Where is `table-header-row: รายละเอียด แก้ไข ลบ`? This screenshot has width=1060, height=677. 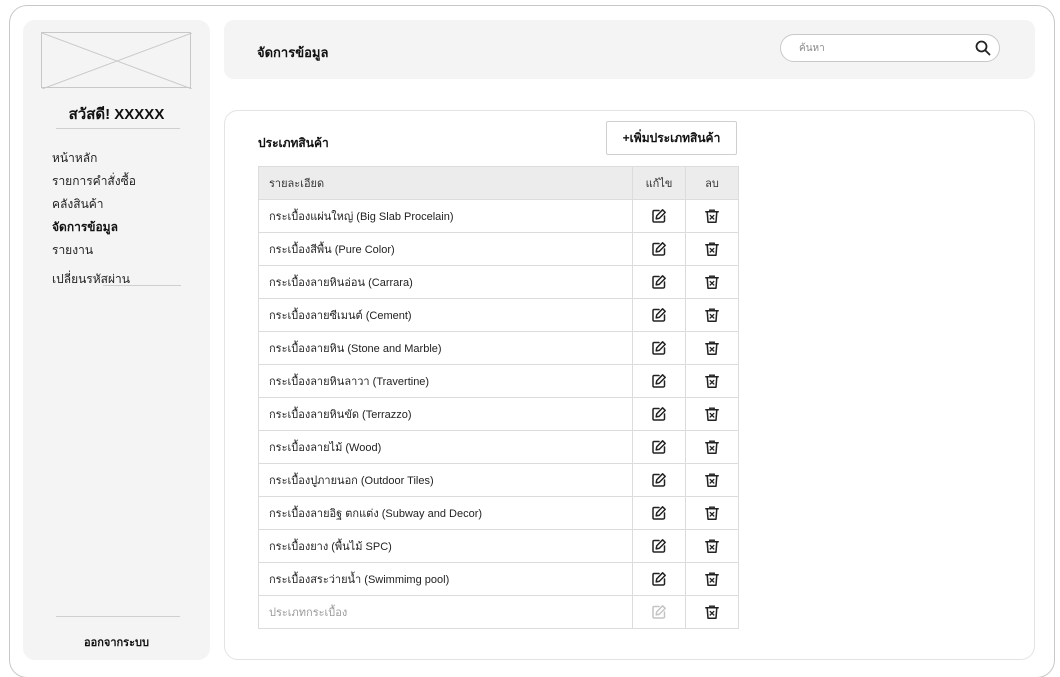 table-header-row: รายละเอียด แก้ไข ลบ is located at coordinates (498, 183).